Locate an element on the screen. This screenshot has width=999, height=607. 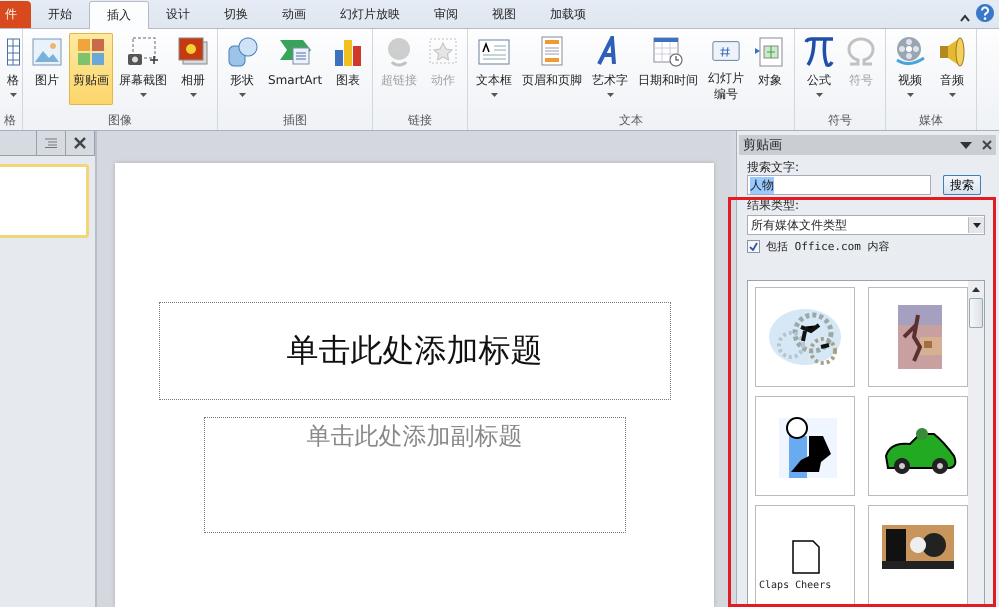
scrollbar is located at coordinates (976, 443).